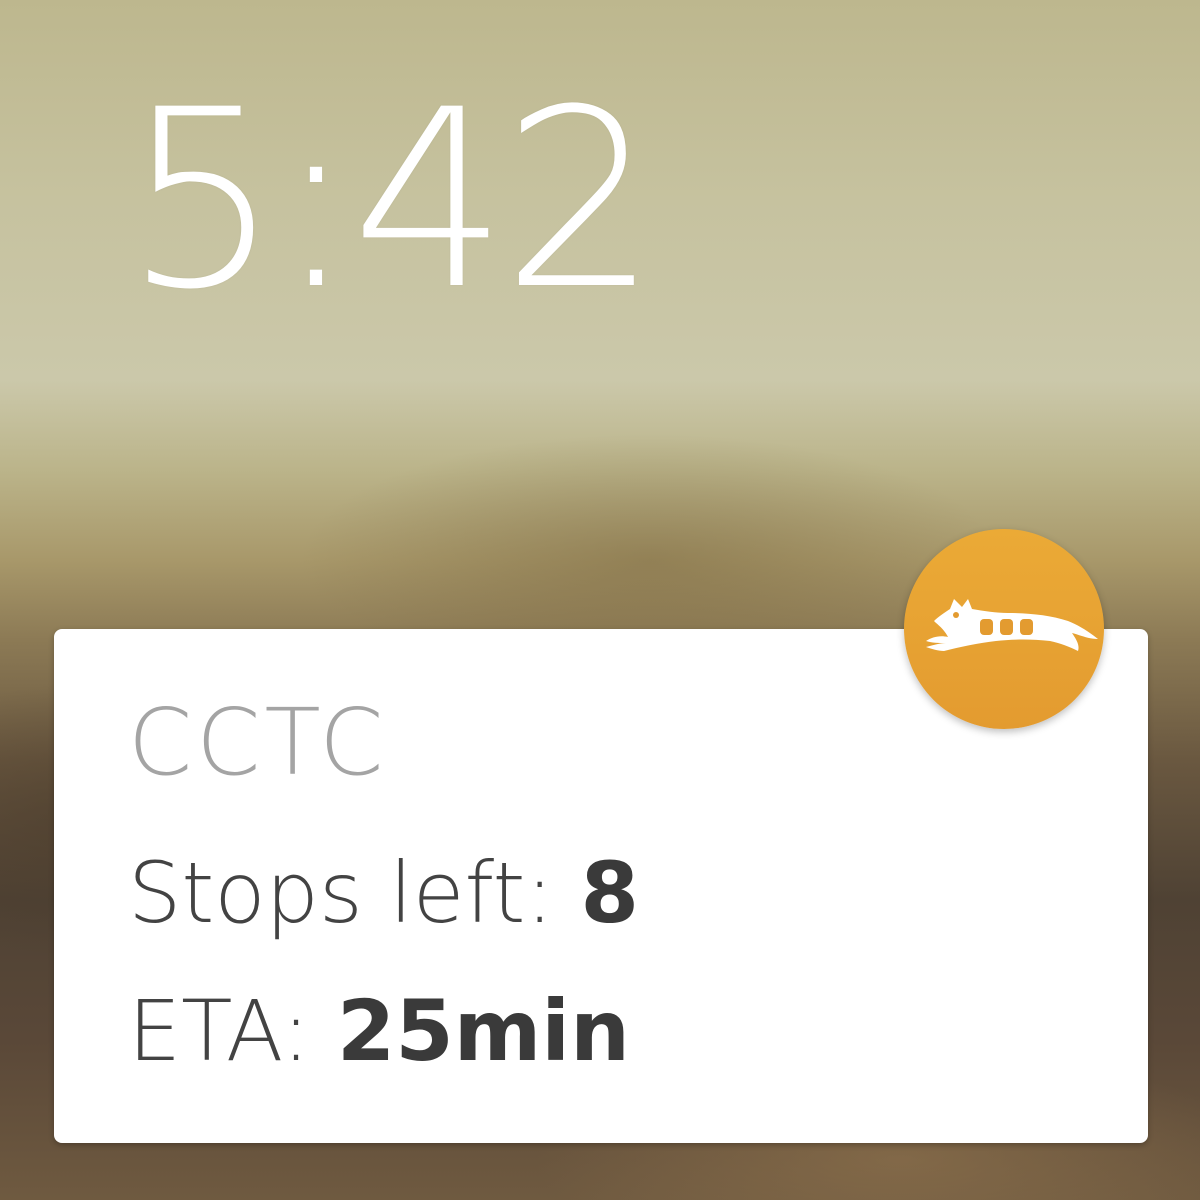  Describe the element at coordinates (391, 201) in the screenshot. I see `clock-time: 5:42` at that location.